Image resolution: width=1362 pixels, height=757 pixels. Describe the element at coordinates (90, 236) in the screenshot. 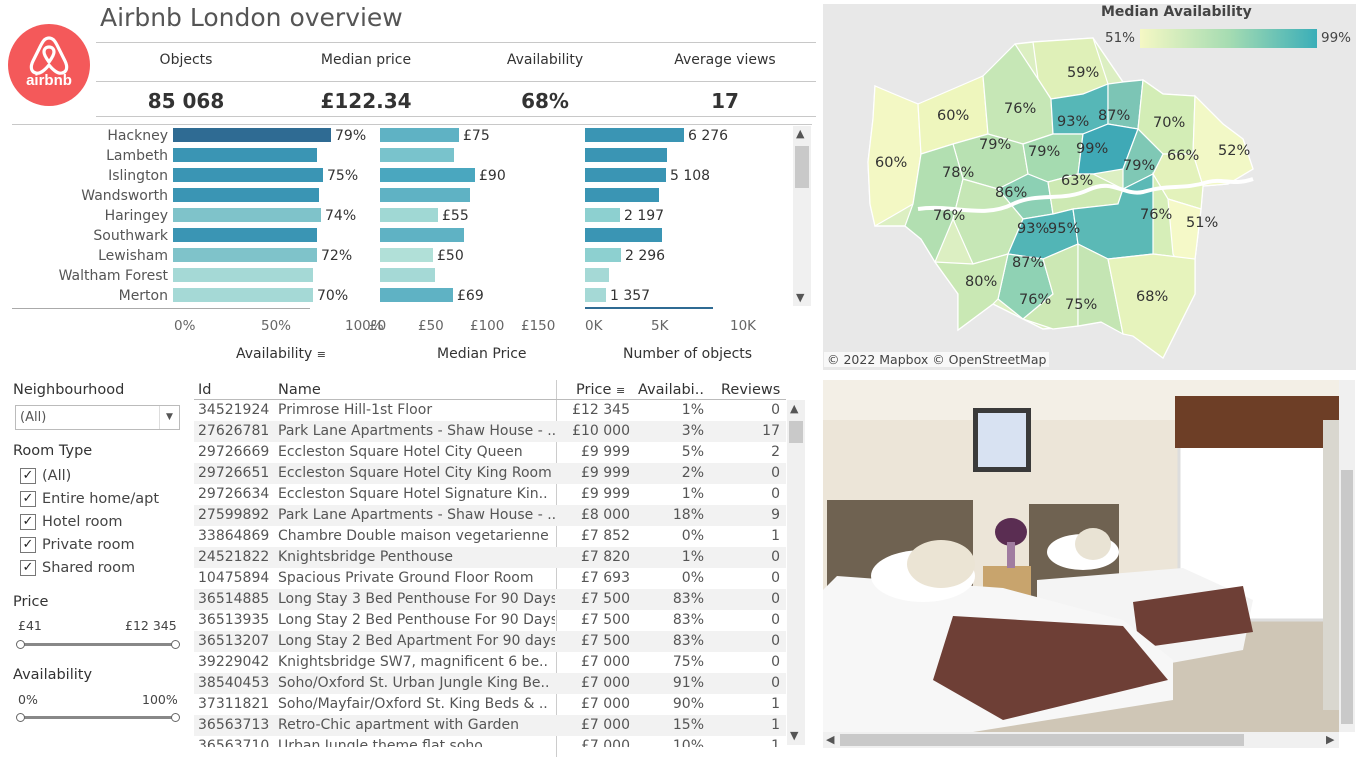

I see `neighbourhood-label: Southwark` at that location.